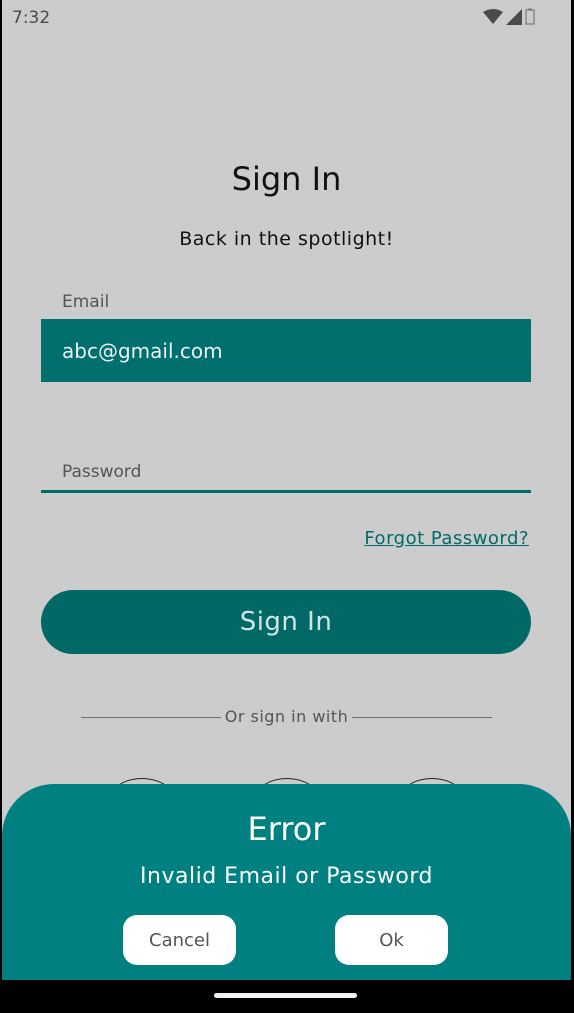  Describe the element at coordinates (286, 350) in the screenshot. I see `email-field: abc@gmail.com` at that location.